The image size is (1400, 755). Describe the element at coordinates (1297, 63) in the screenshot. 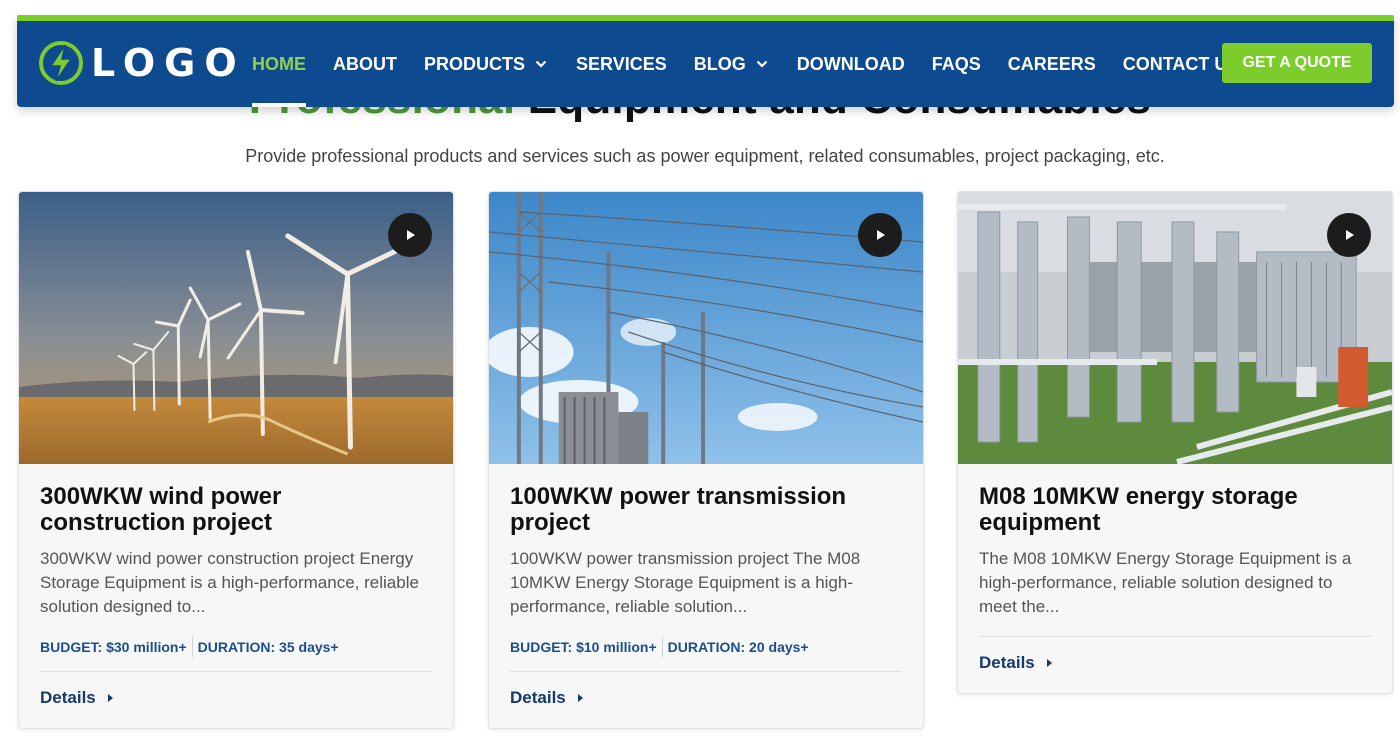

I see `get-a-quote-button: GET A QUOTE` at that location.